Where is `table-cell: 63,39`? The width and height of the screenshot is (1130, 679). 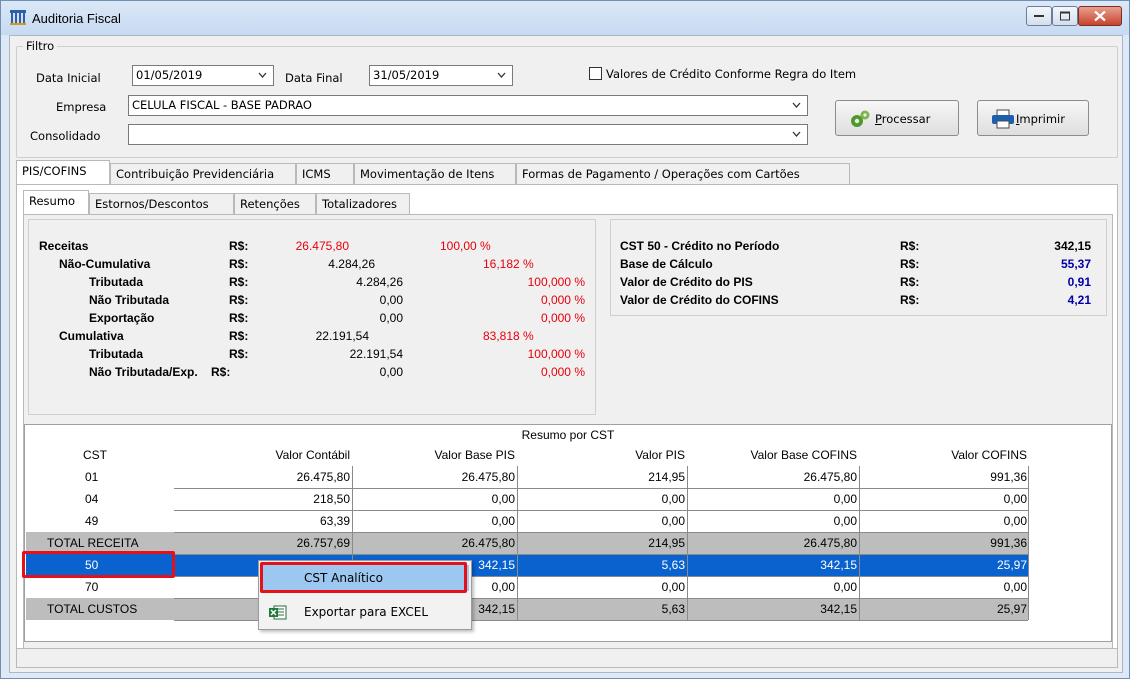
table-cell: 63,39 is located at coordinates (265, 521).